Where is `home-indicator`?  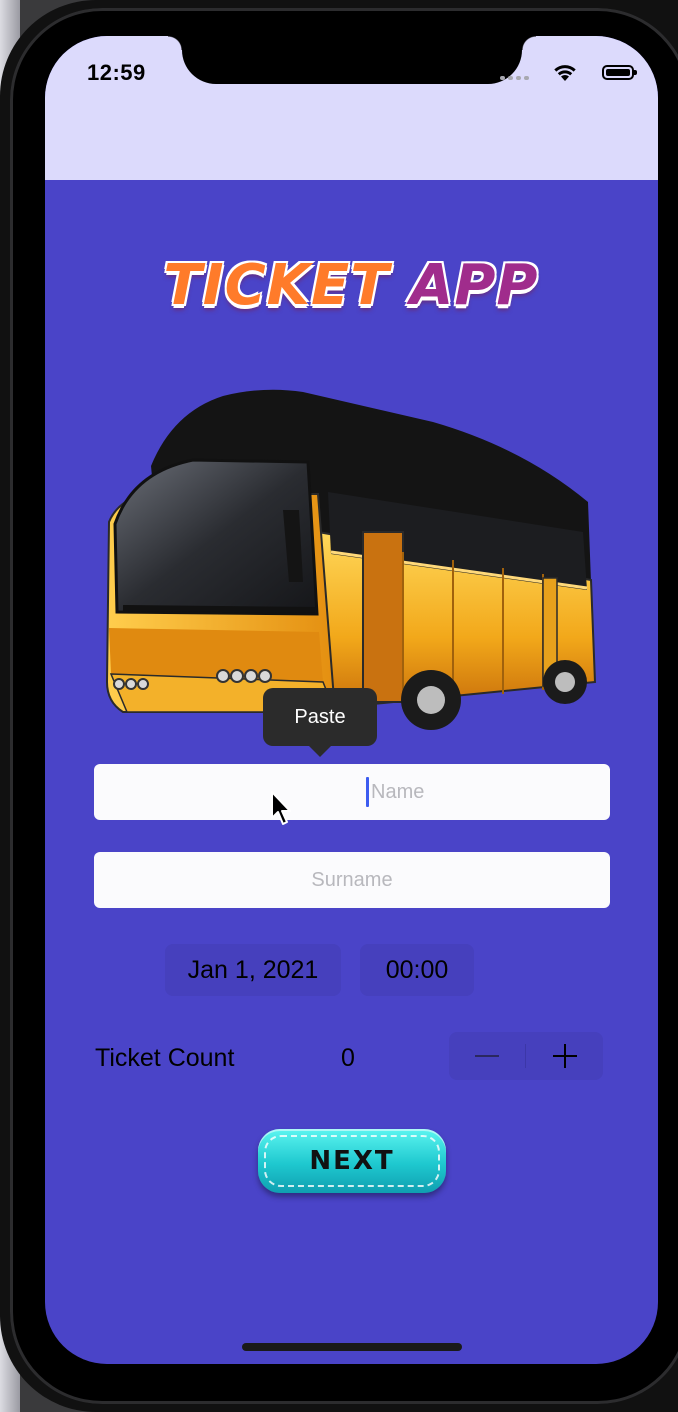 home-indicator is located at coordinates (352, 1347).